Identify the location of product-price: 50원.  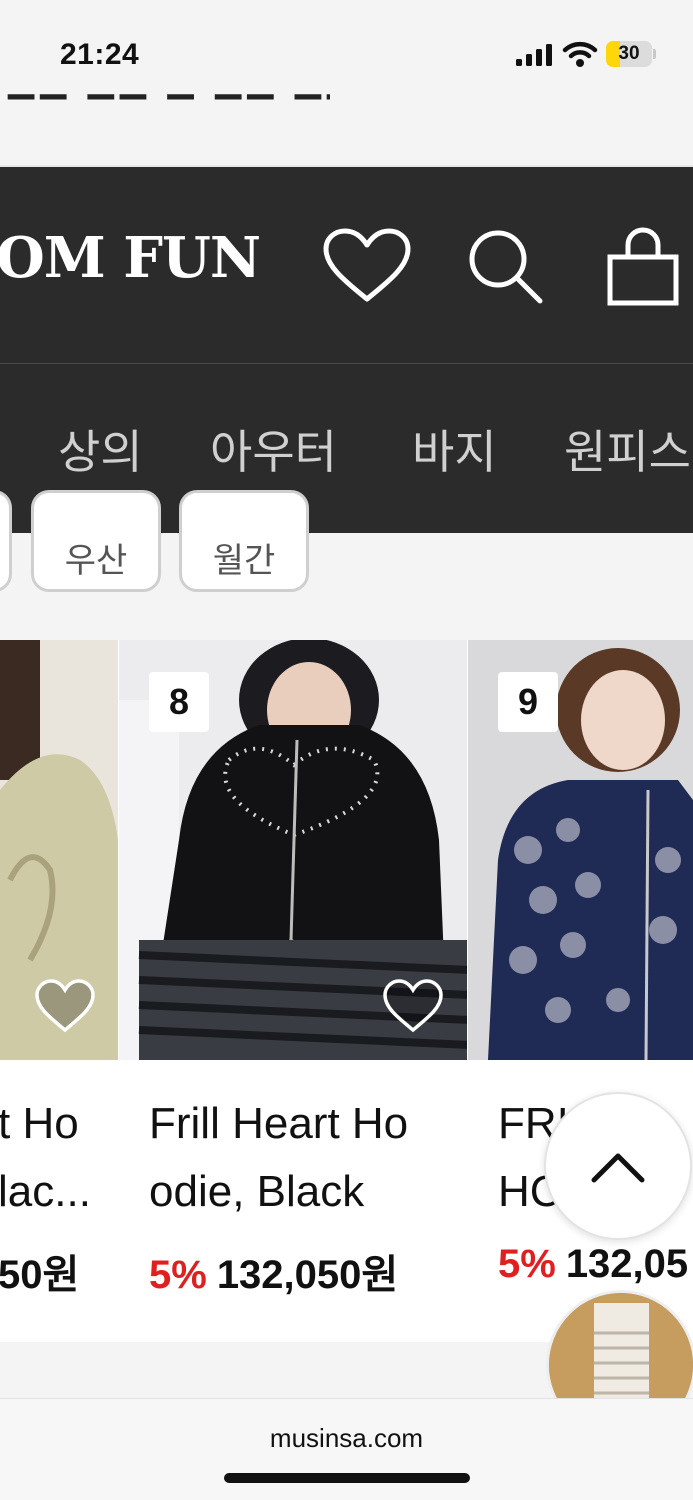
(39, 1271).